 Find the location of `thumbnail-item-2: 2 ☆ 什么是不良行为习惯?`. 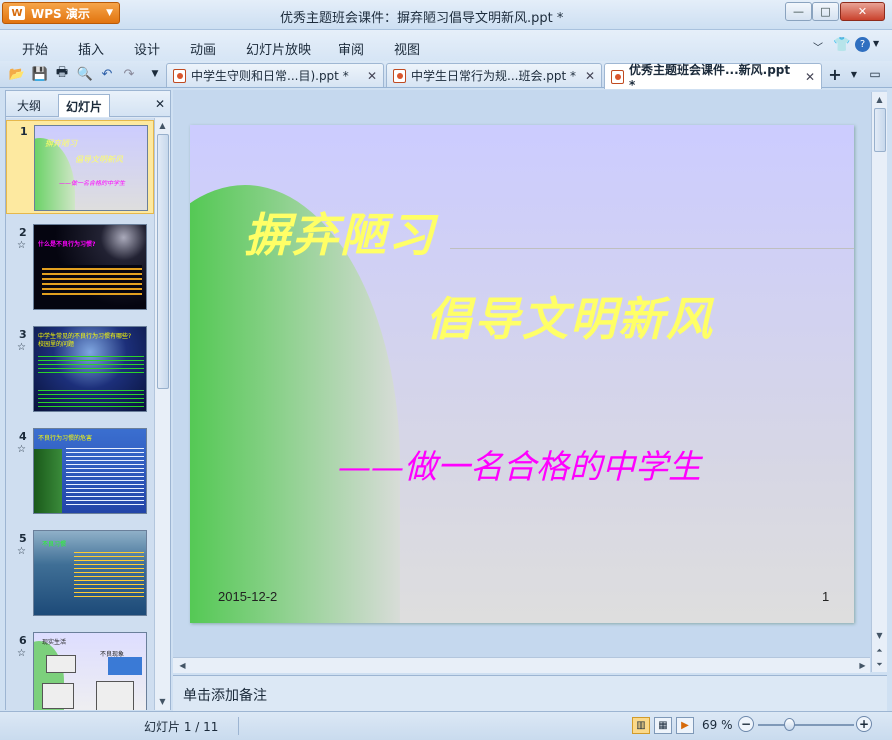

thumbnail-item-2: 2 ☆ 什么是不良行为习惯? is located at coordinates (80, 270).